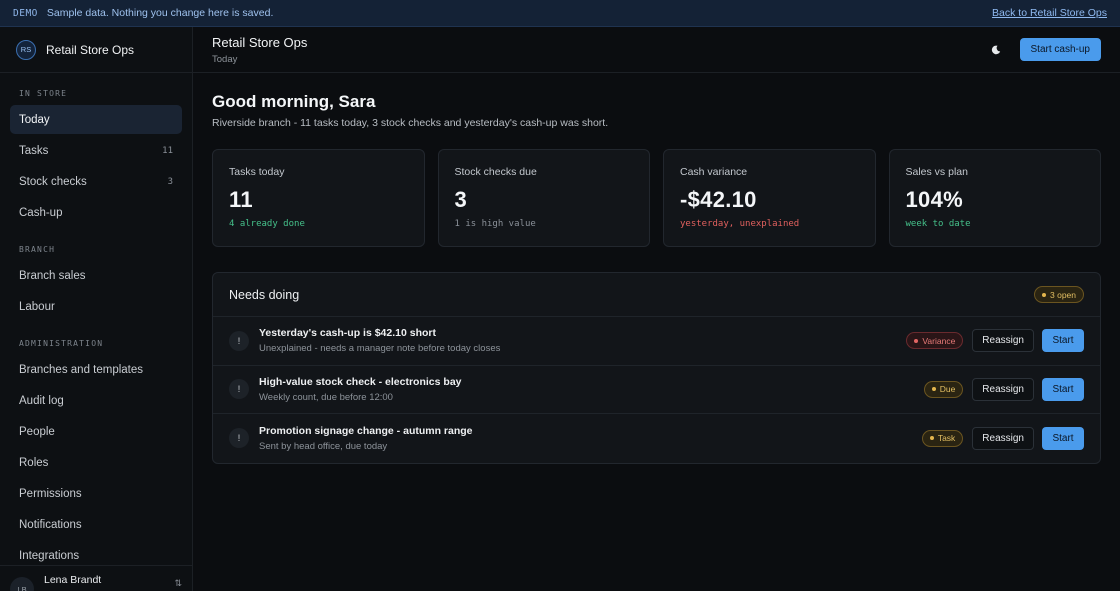 The height and width of the screenshot is (591, 1120). Describe the element at coordinates (656, 295) in the screenshot. I see `panel-header: Needs doing 3 open` at that location.